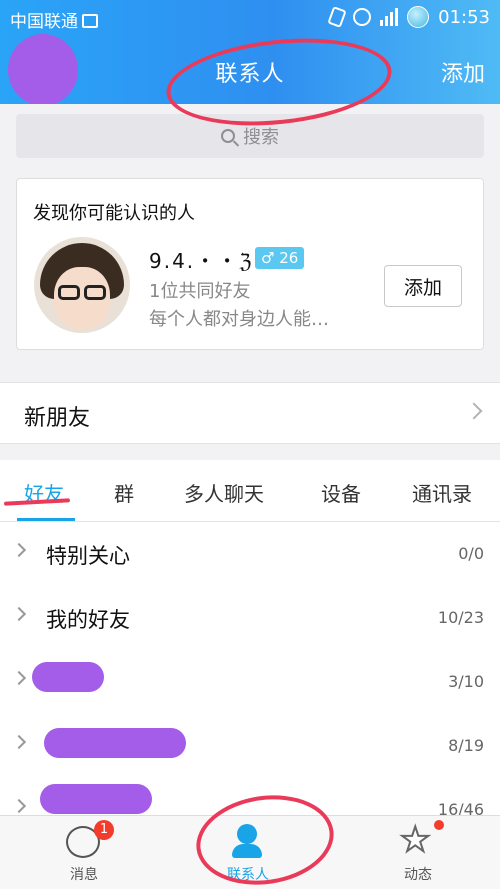  What do you see at coordinates (463, 72) in the screenshot?
I see `add-contact-button: 添加` at bounding box center [463, 72].